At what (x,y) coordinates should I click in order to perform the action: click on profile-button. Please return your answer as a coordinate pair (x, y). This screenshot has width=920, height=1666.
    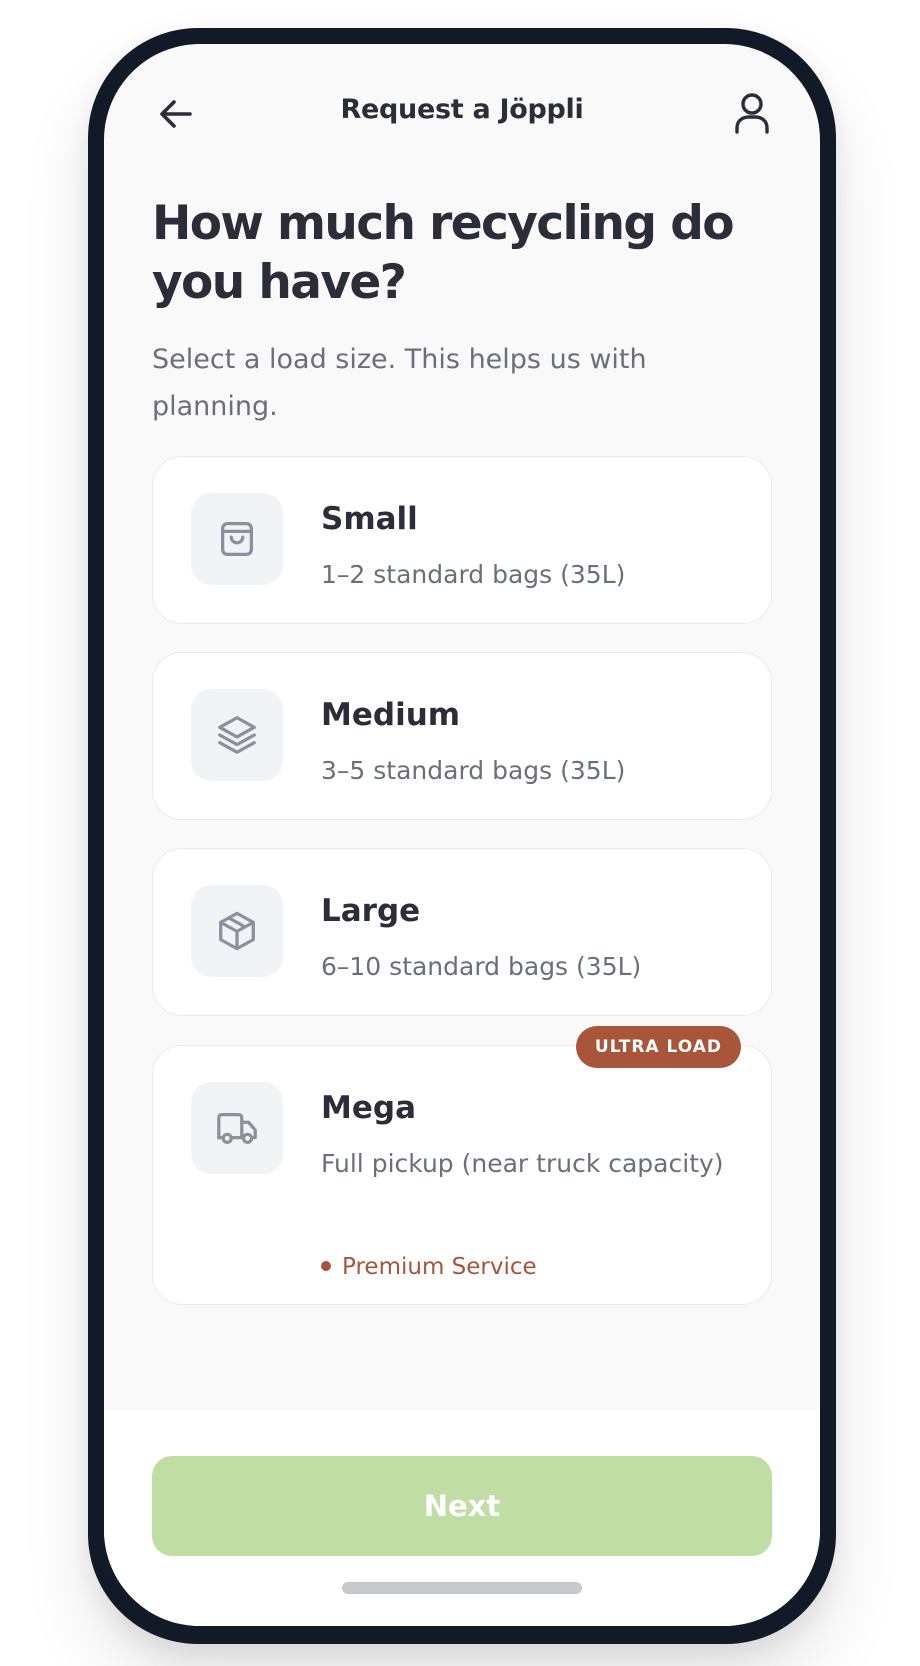
    Looking at the image, I should click on (752, 113).